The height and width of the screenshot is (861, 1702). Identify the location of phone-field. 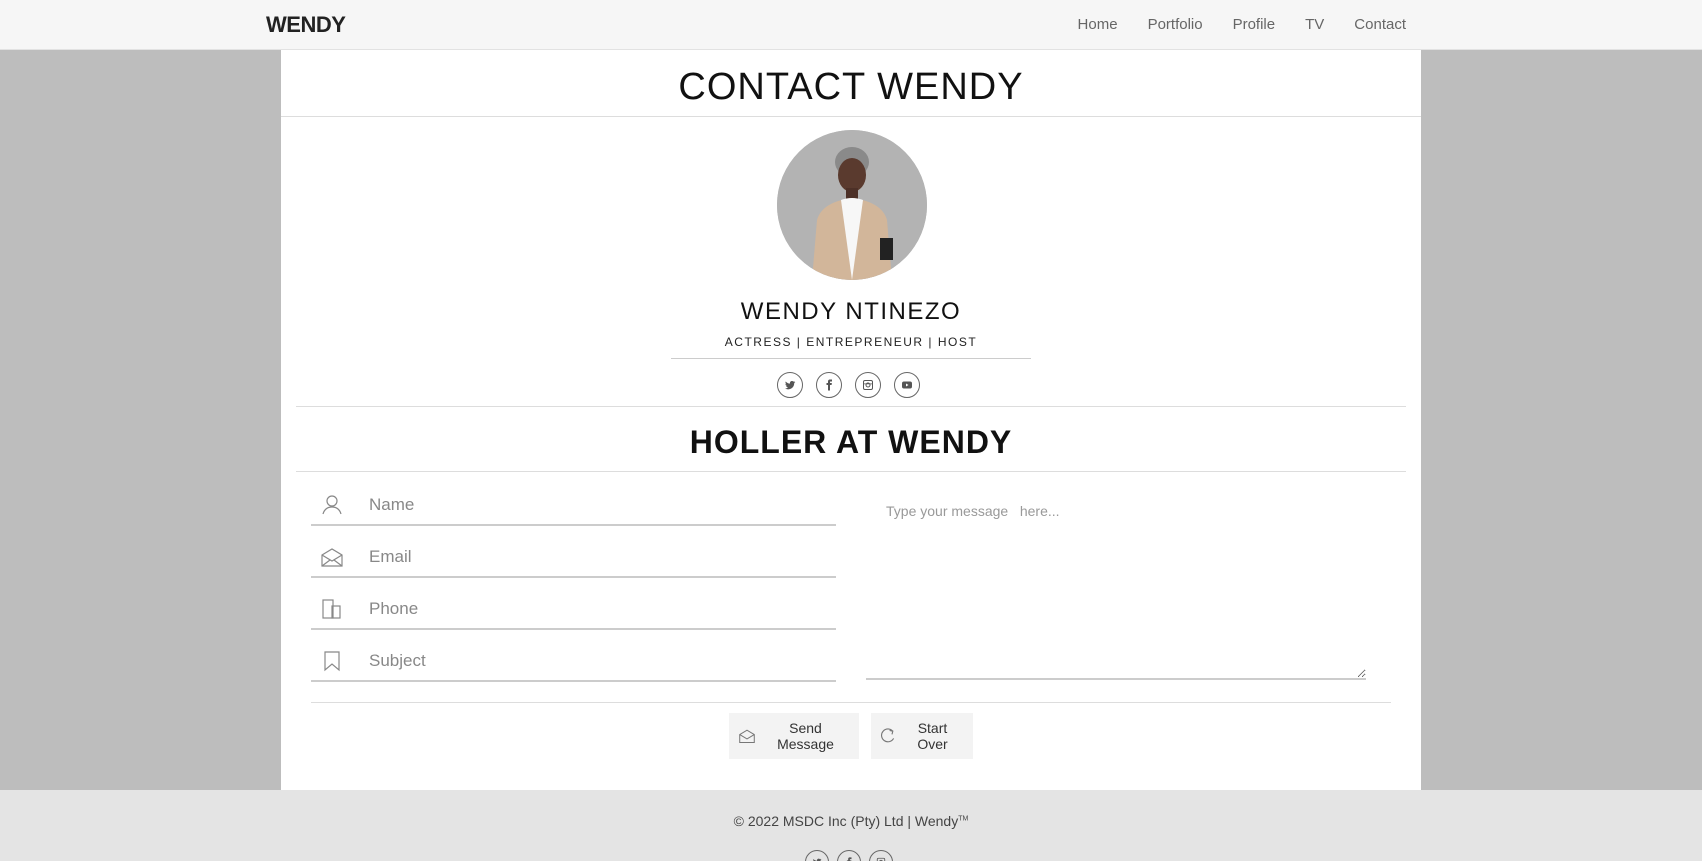
(573, 611).